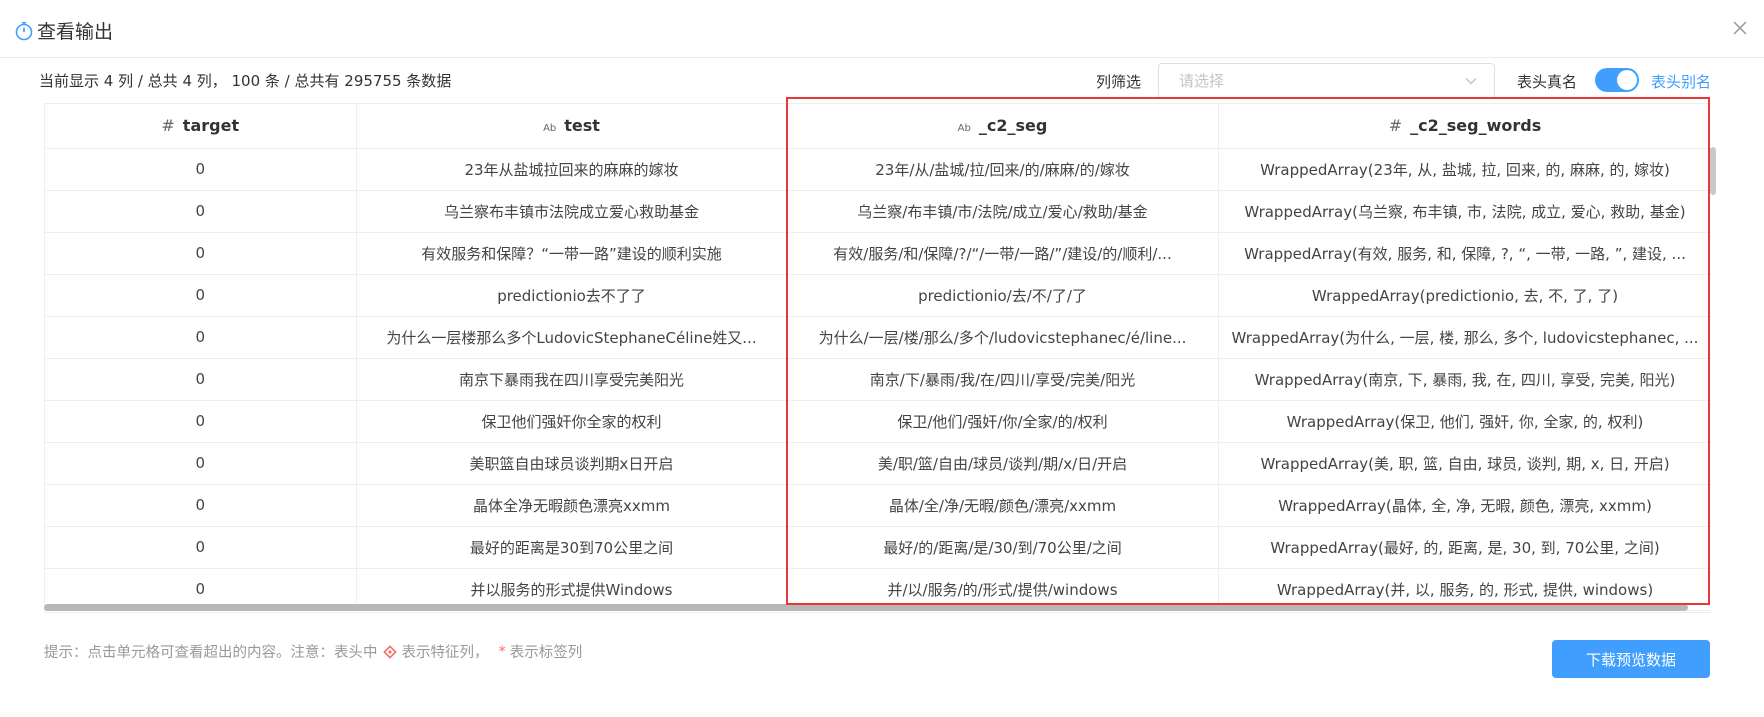 The height and width of the screenshot is (717, 1764). What do you see at coordinates (1003, 421) in the screenshot?
I see `table-cell: 保卫/他们/强奸/你/全家/的/权利` at bounding box center [1003, 421].